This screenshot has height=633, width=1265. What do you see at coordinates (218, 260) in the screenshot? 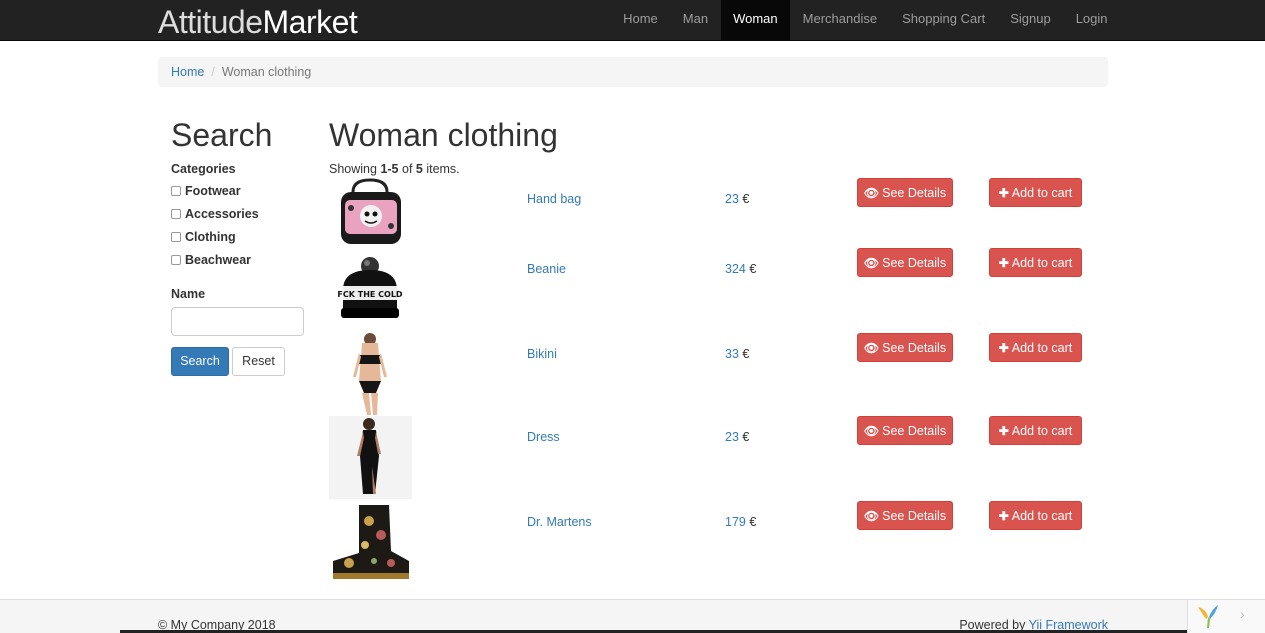
I see `category-label: Beachwear` at bounding box center [218, 260].